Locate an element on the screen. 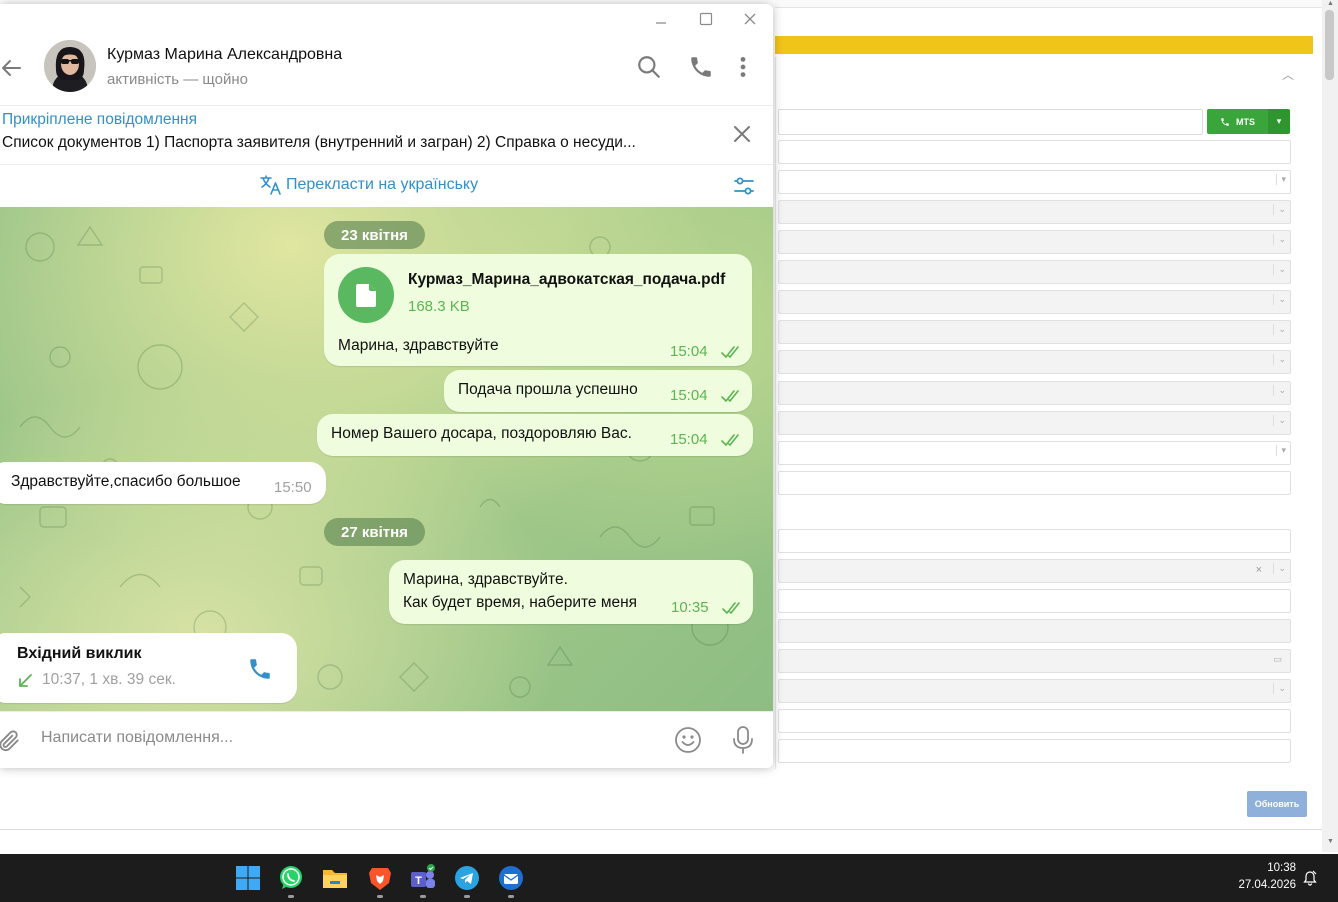 The height and width of the screenshot is (902, 1338). date-separator: 23 квітня is located at coordinates (374, 235).